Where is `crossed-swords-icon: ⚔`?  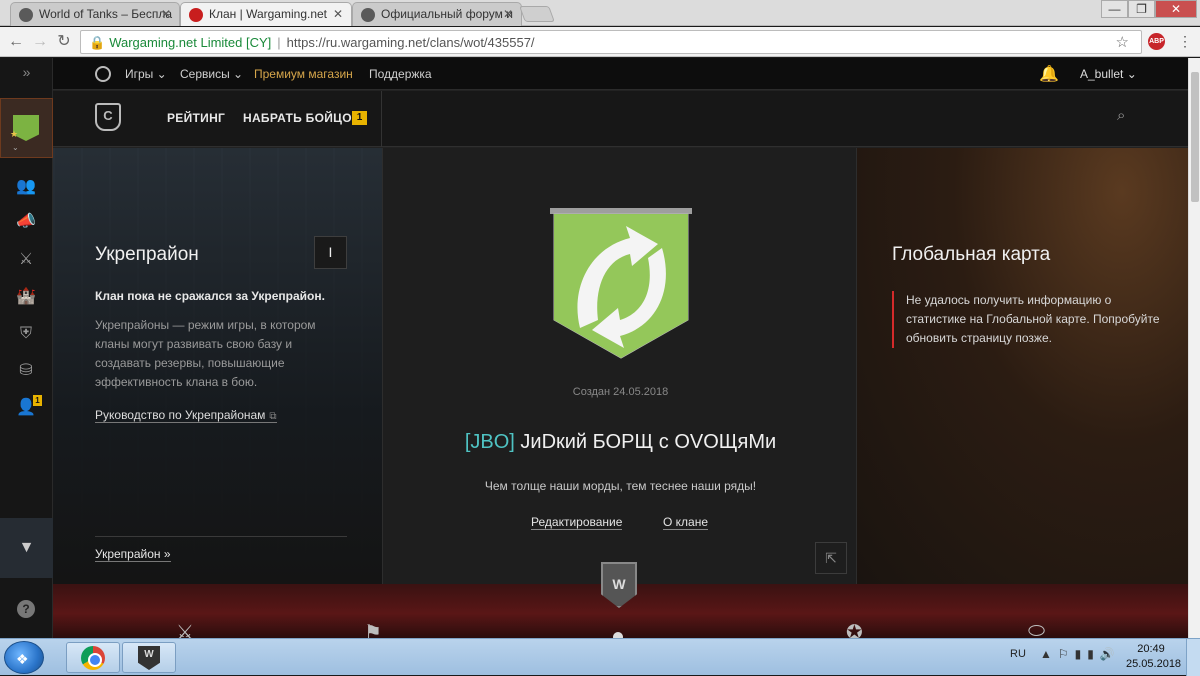 crossed-swords-icon: ⚔ is located at coordinates (185, 630).